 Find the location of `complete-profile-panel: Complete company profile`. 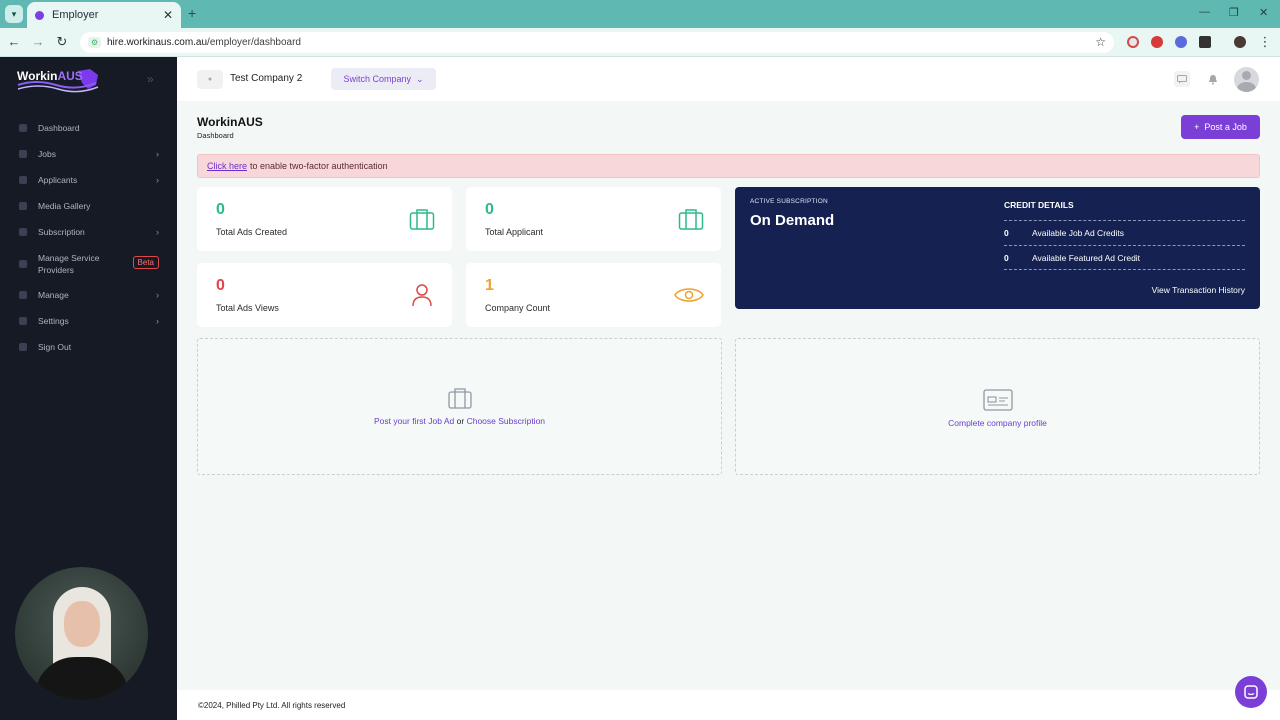

complete-profile-panel: Complete company profile is located at coordinates (997, 406).